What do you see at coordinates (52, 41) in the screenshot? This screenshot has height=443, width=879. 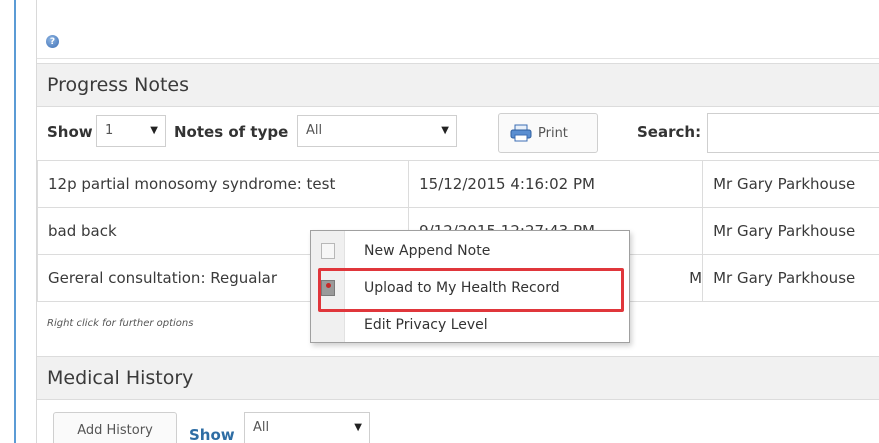 I see `help-icon: ?` at bounding box center [52, 41].